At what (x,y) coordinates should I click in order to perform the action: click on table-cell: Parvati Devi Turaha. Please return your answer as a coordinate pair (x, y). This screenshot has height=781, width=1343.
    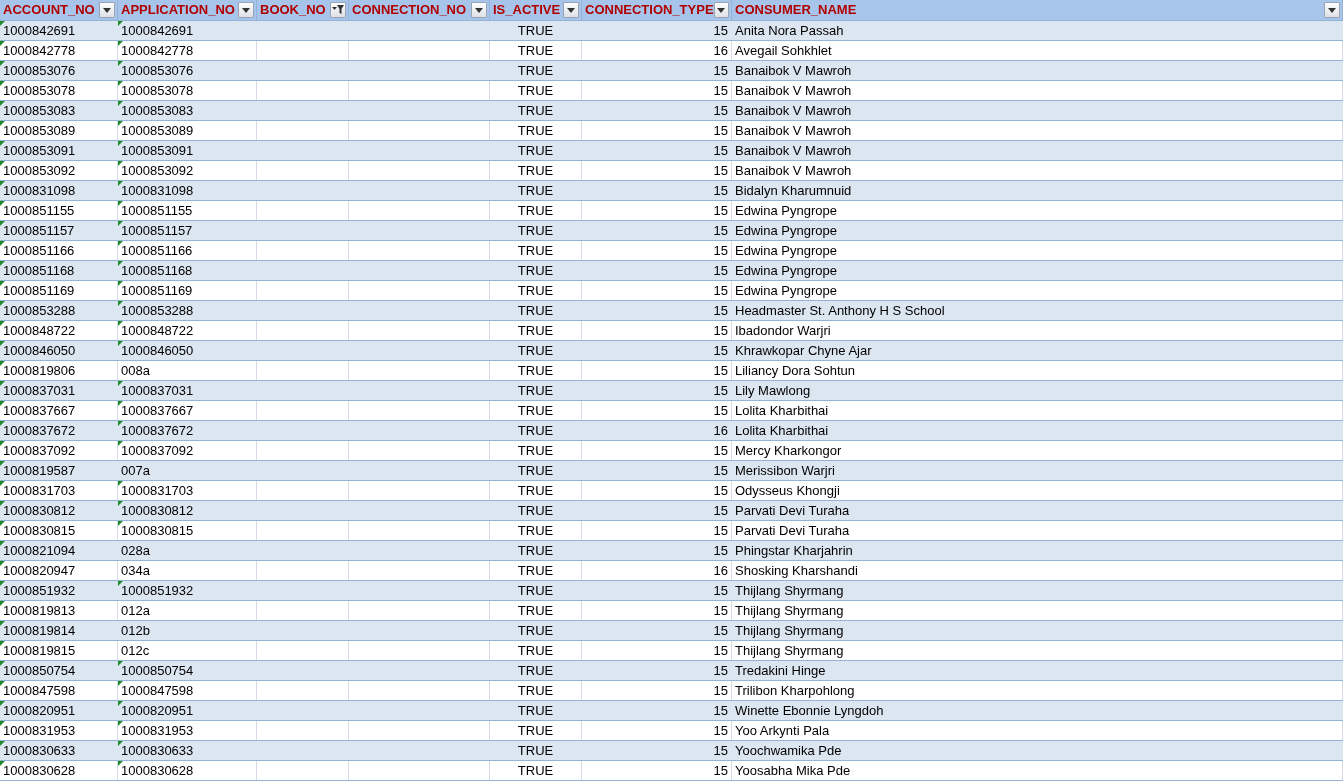
    Looking at the image, I should click on (792, 510).